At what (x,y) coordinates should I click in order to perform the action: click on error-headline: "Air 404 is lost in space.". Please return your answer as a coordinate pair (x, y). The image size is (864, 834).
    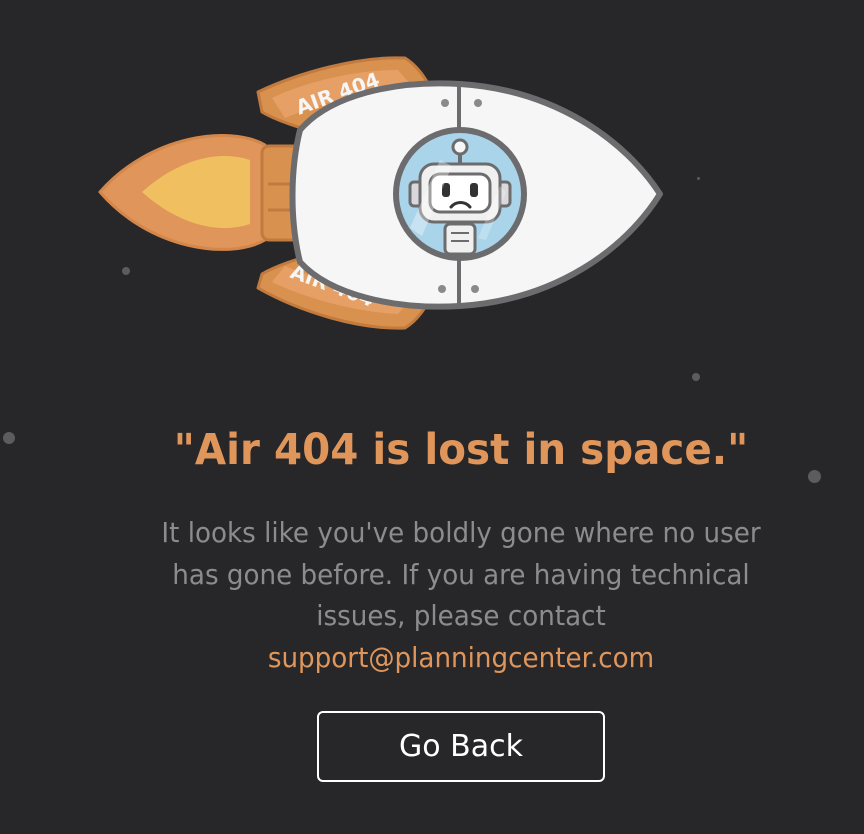
    Looking at the image, I should click on (461, 450).